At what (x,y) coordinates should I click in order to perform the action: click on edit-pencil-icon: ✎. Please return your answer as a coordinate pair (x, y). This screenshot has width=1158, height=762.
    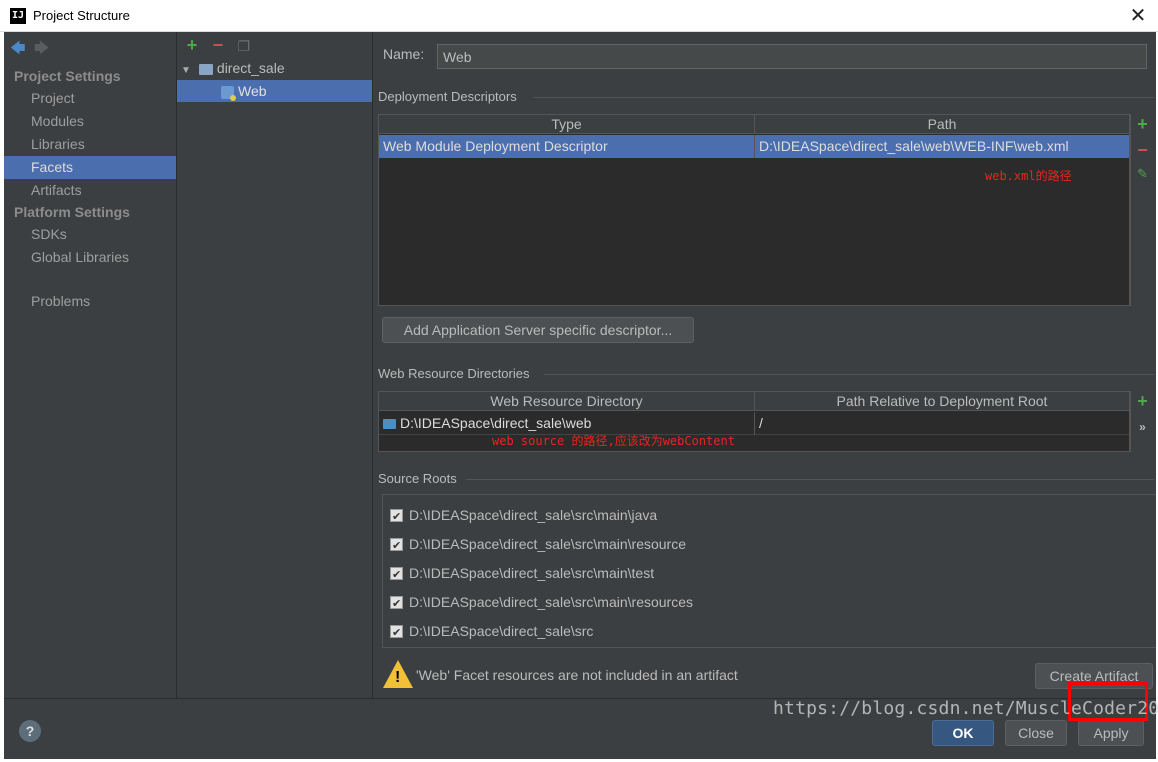
    Looking at the image, I should click on (1142, 179).